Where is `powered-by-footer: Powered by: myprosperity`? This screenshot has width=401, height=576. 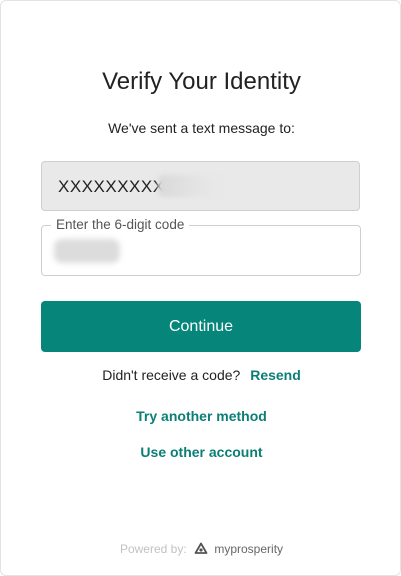 powered-by-footer: Powered by: myprosperity is located at coordinates (201, 550).